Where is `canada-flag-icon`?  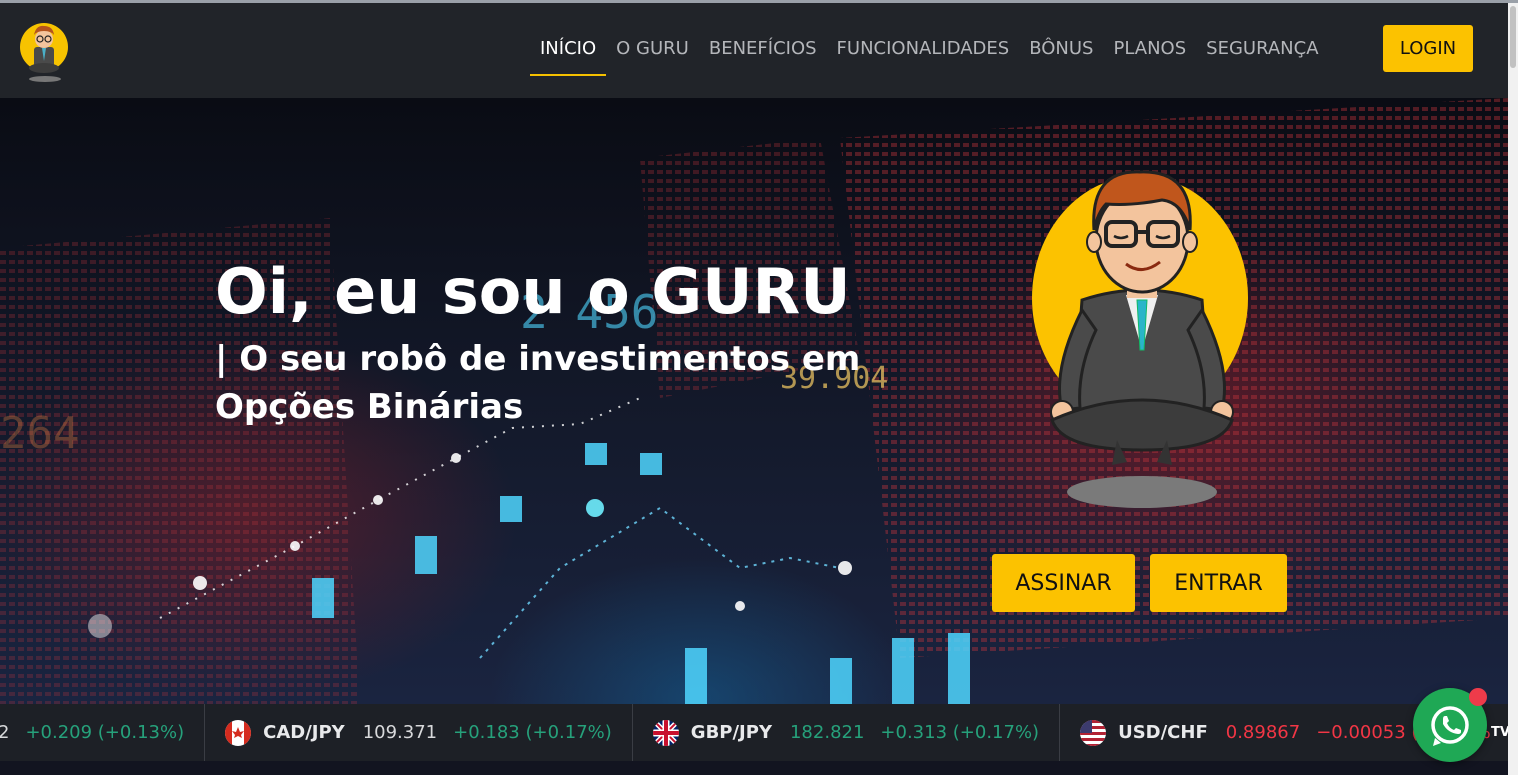 canada-flag-icon is located at coordinates (238, 732).